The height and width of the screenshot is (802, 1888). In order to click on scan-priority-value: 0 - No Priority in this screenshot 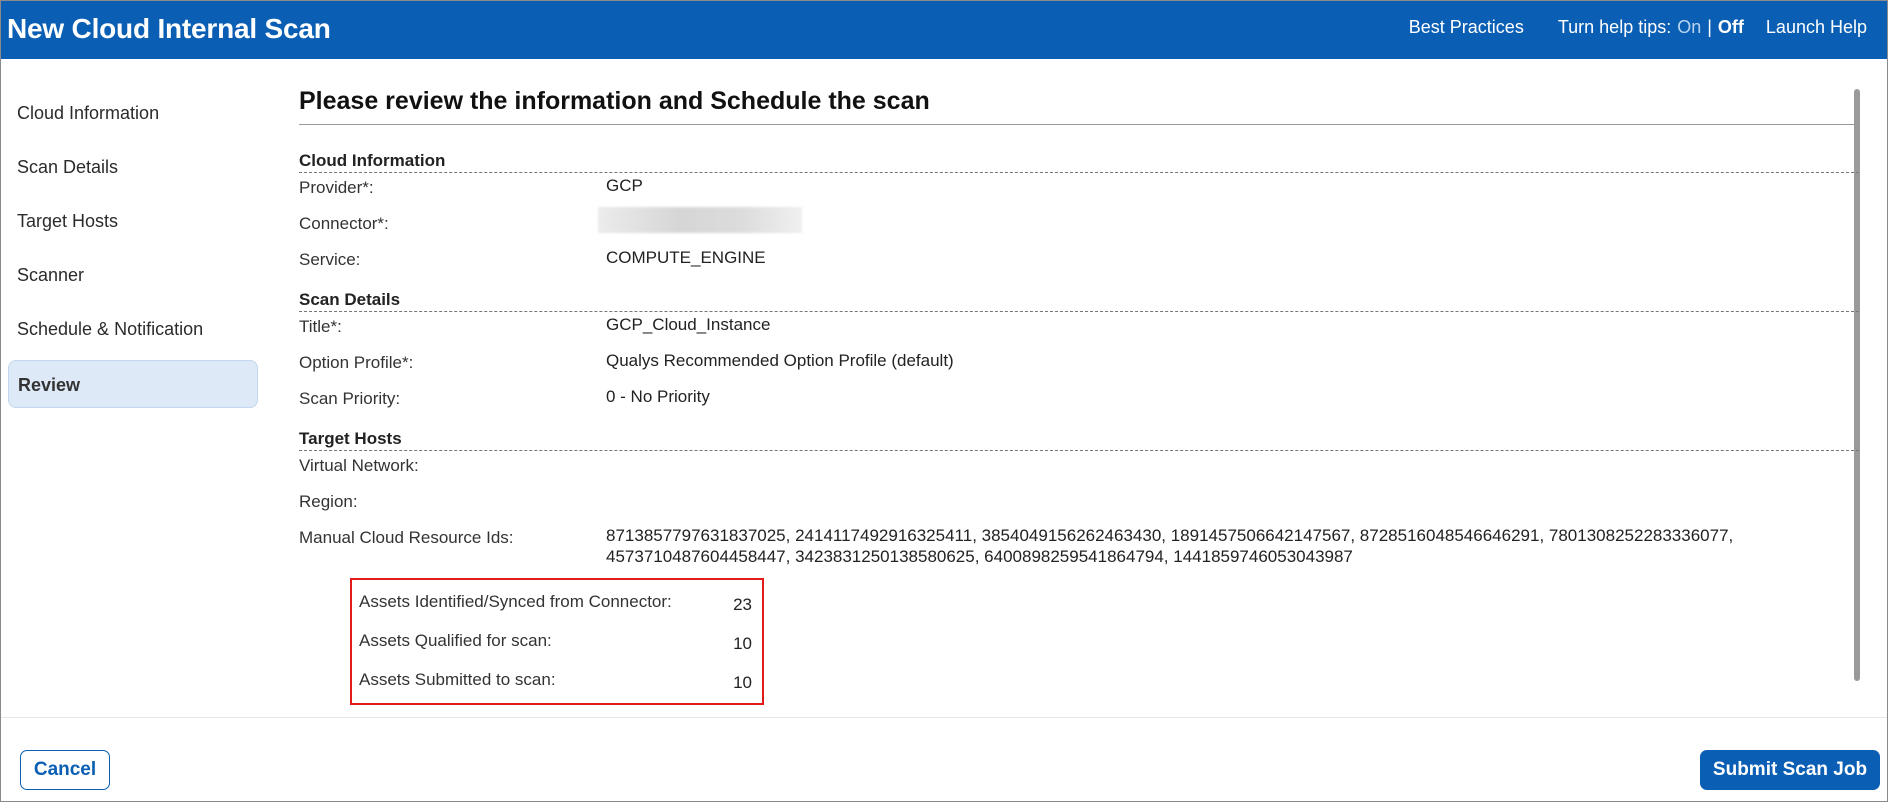, I will do `click(658, 396)`.